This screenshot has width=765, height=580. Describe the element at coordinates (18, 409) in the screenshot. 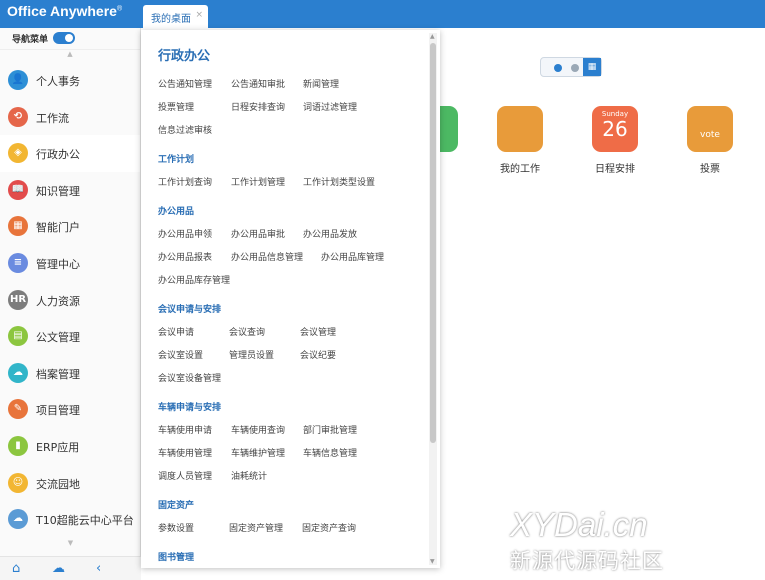

I see `project-icon: ✎` at that location.